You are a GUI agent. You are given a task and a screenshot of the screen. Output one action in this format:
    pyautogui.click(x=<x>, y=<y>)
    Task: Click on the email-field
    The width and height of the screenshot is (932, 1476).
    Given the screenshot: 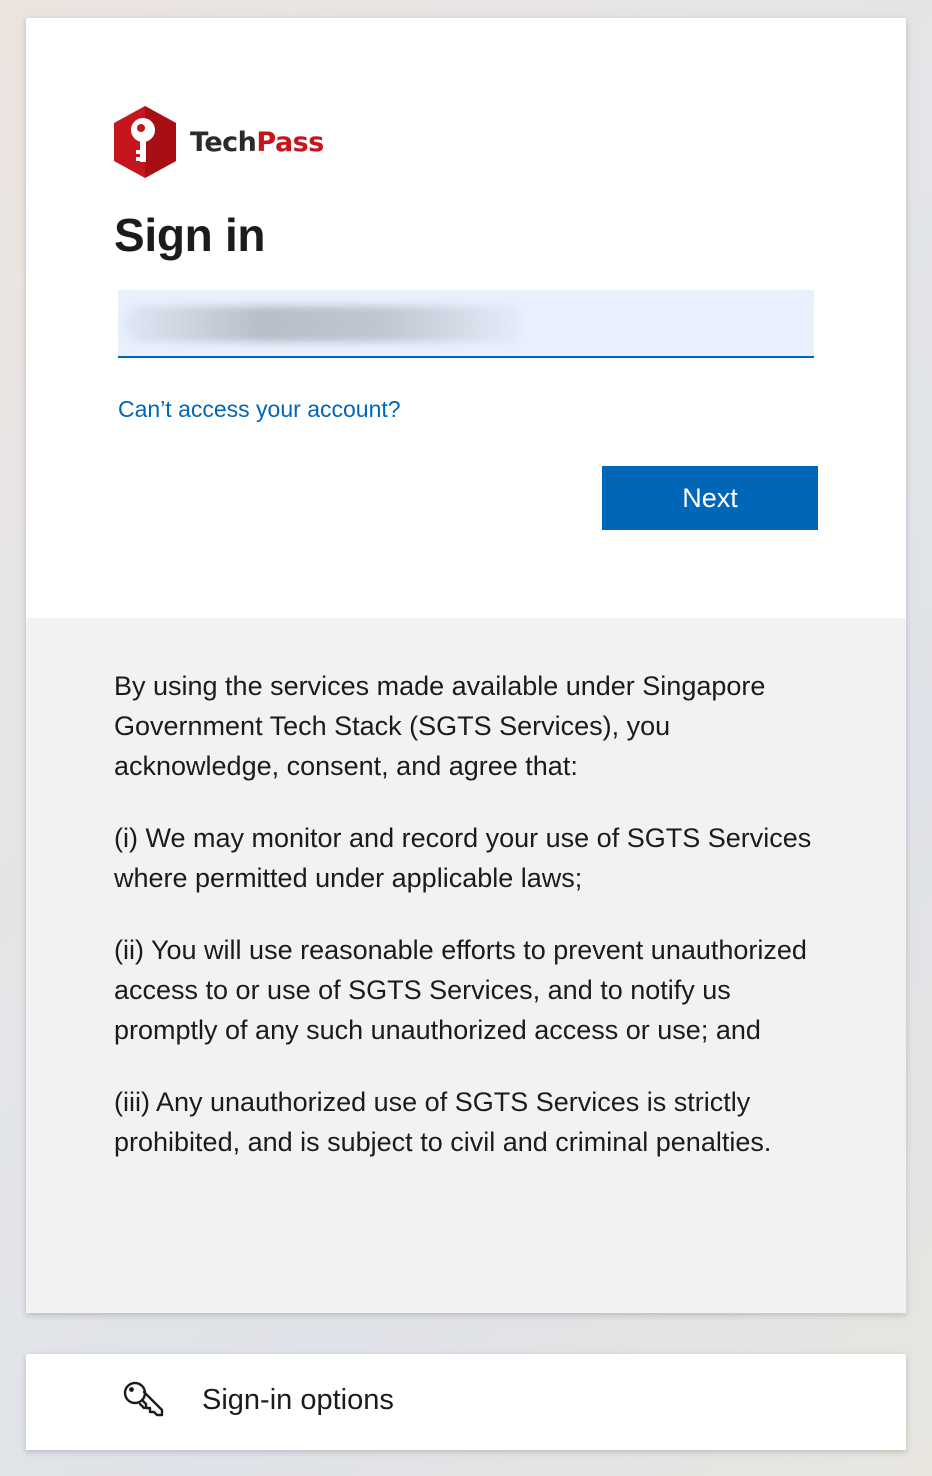 What is the action you would take?
    pyautogui.click(x=466, y=324)
    